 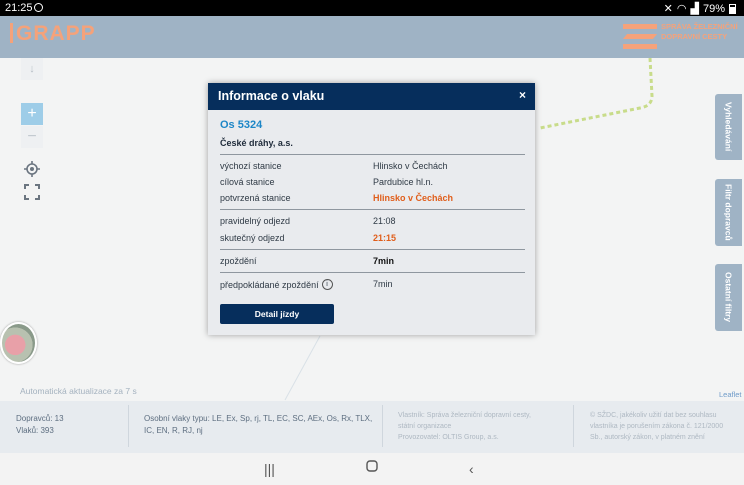 What do you see at coordinates (728, 212) in the screenshot?
I see `tab-carrier-filter: Filtr dopravců` at bounding box center [728, 212].